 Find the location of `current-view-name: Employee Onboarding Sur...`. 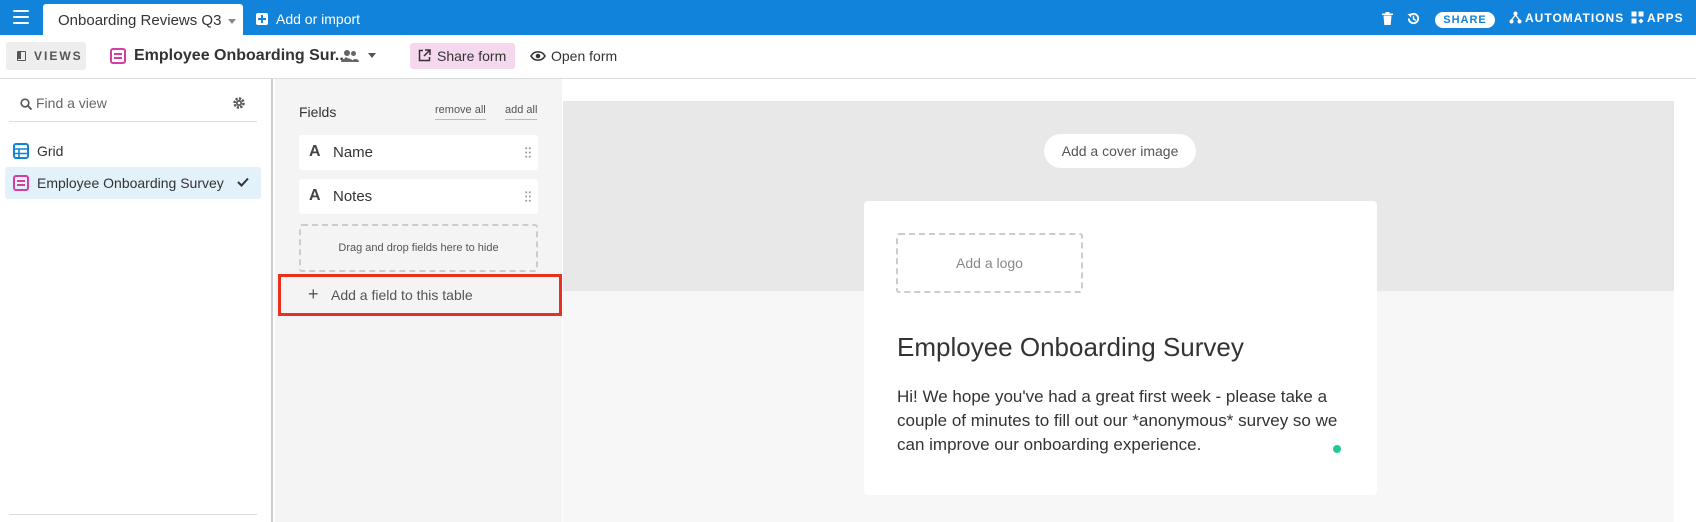

current-view-name: Employee Onboarding Sur... is located at coordinates (241, 56).